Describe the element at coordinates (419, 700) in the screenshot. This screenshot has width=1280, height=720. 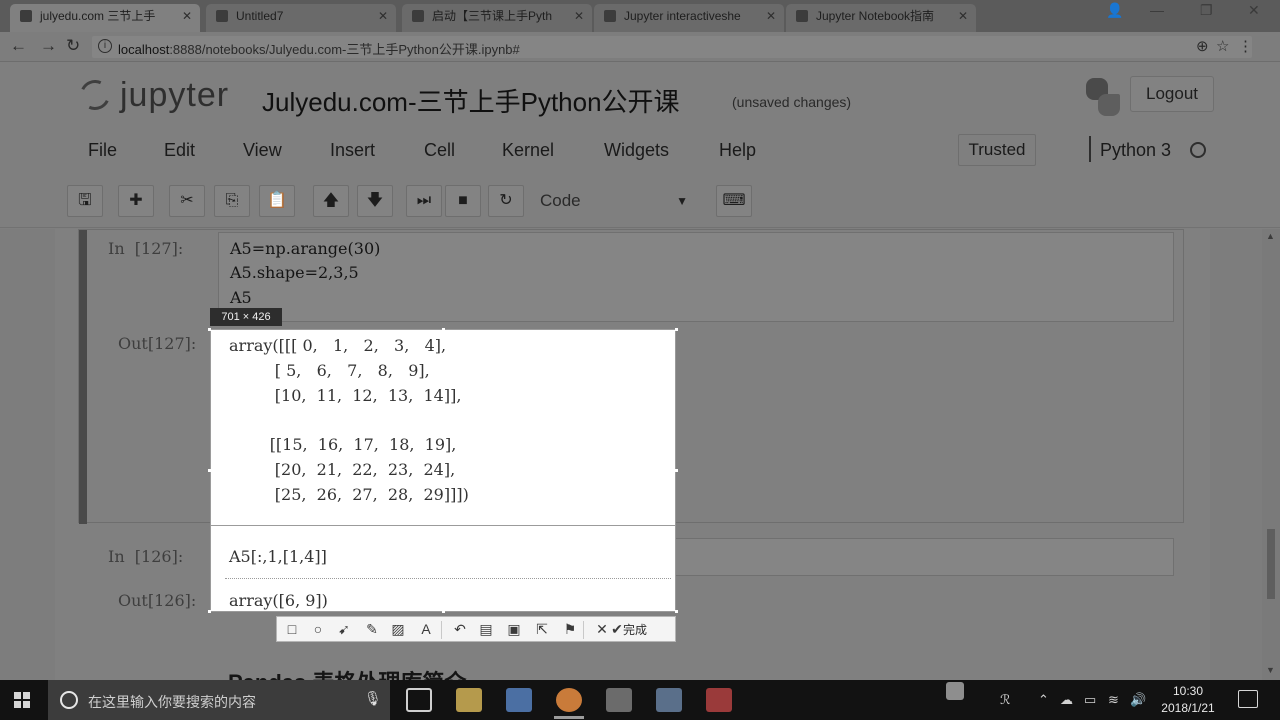
I see `task-view-icon` at that location.